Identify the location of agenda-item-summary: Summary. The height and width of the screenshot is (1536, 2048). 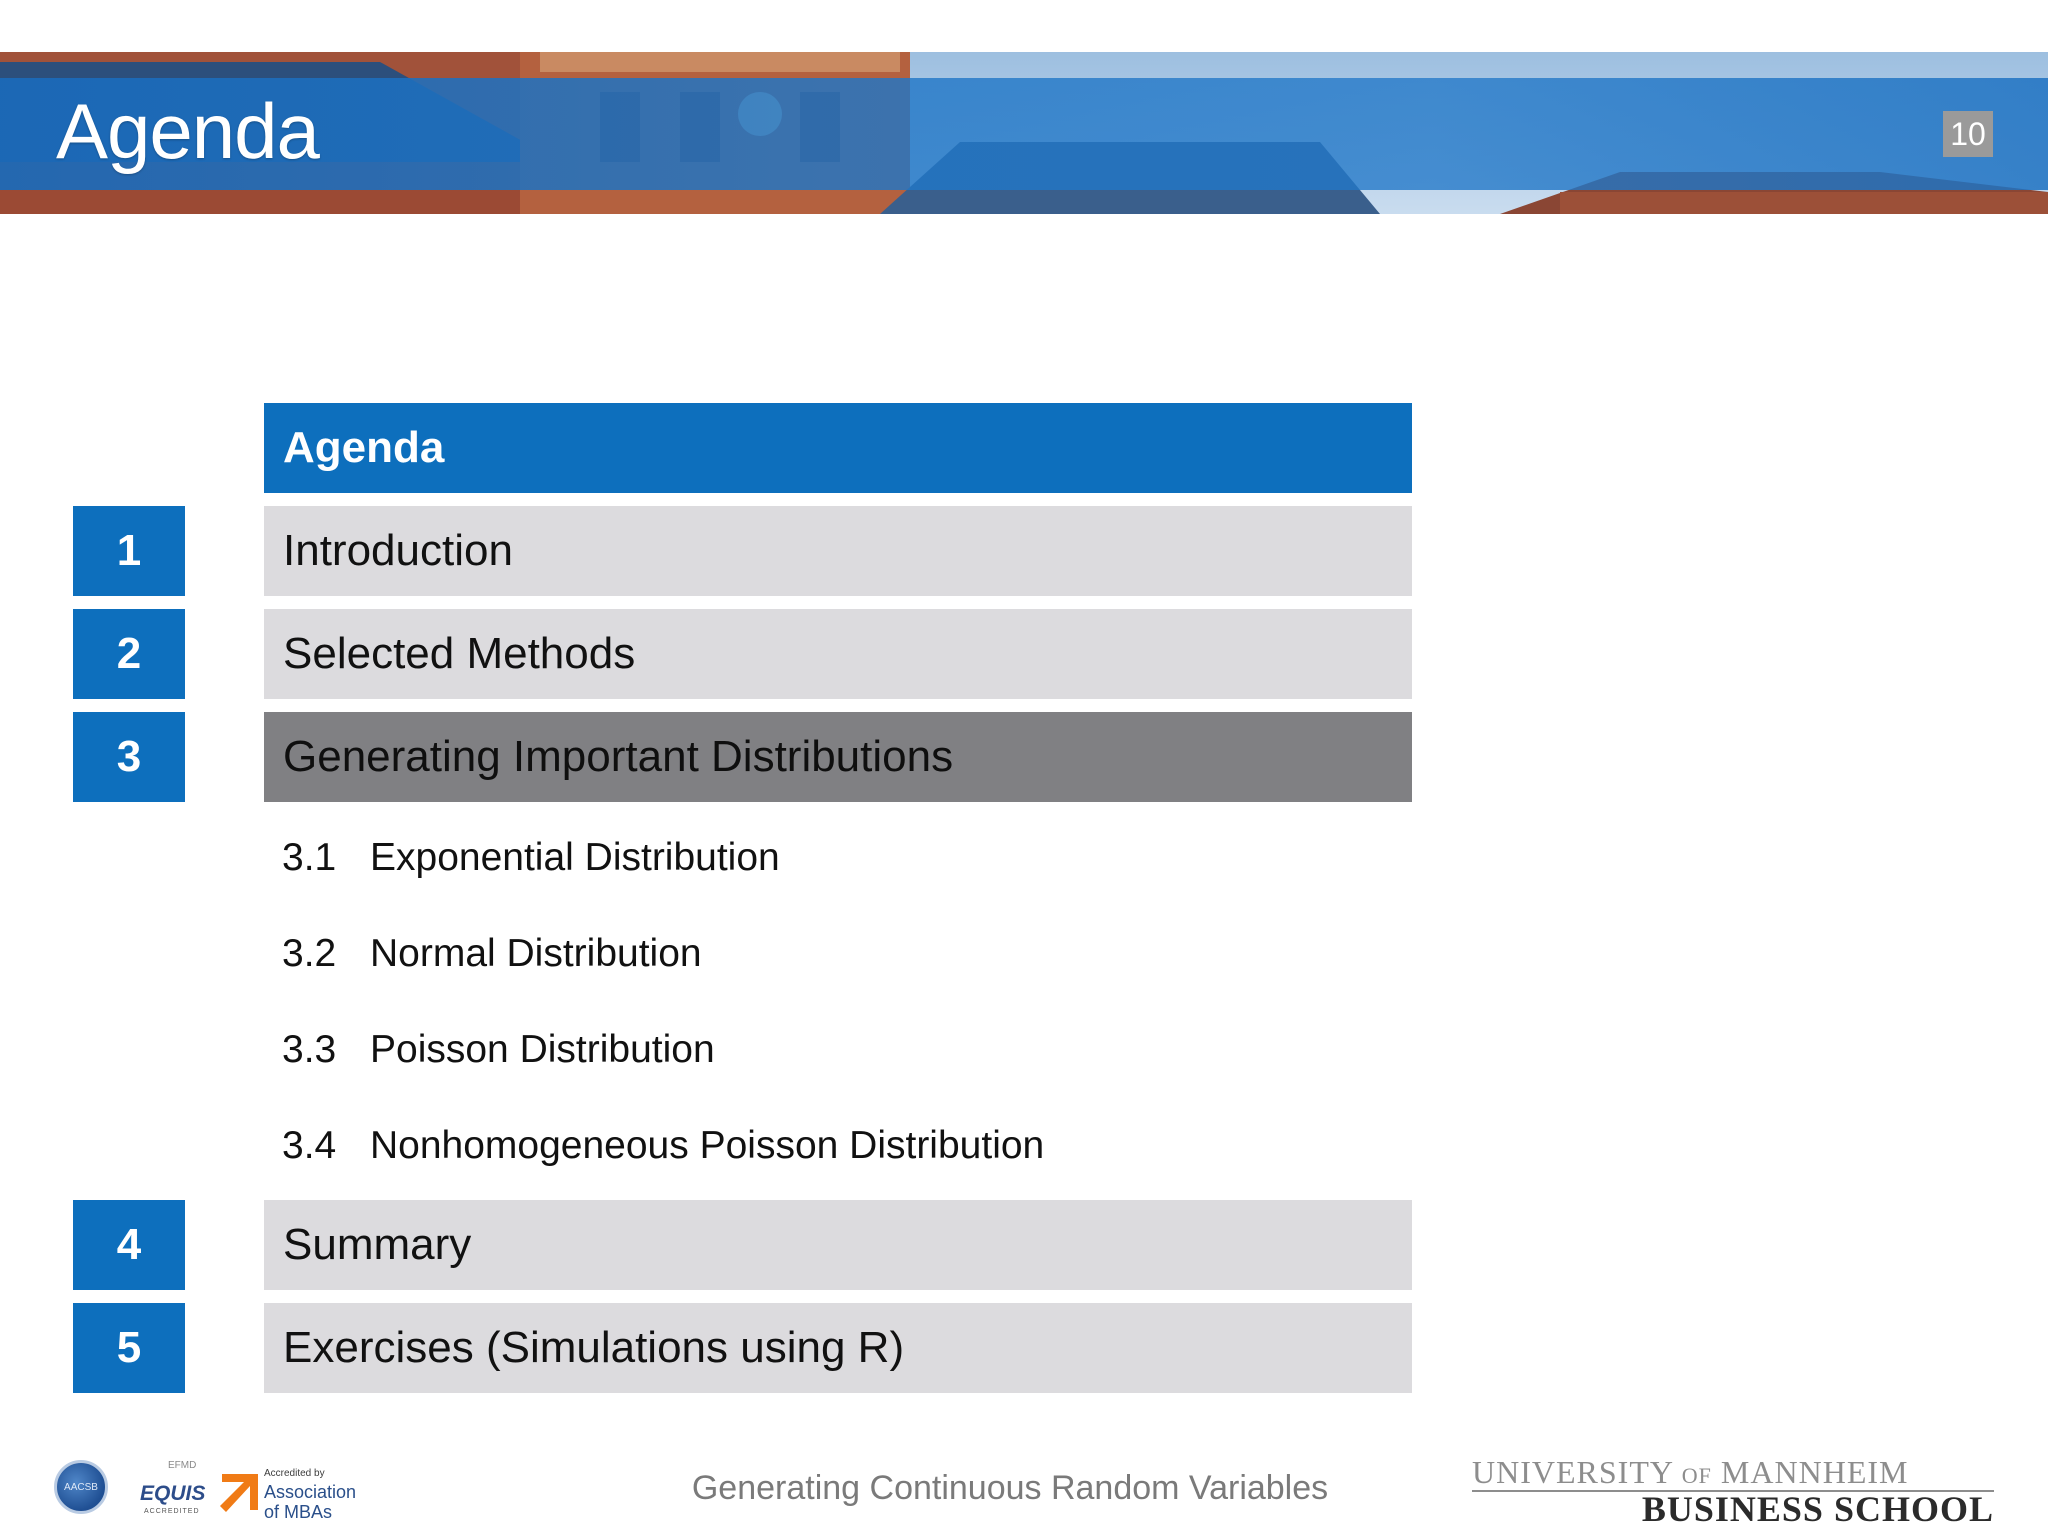
(838, 1245).